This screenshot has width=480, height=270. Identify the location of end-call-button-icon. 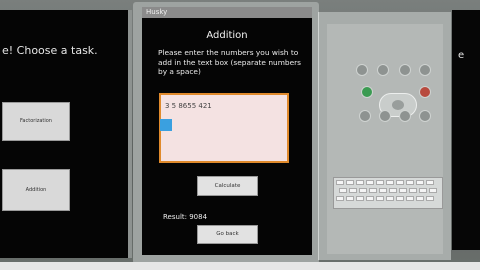
(425, 92).